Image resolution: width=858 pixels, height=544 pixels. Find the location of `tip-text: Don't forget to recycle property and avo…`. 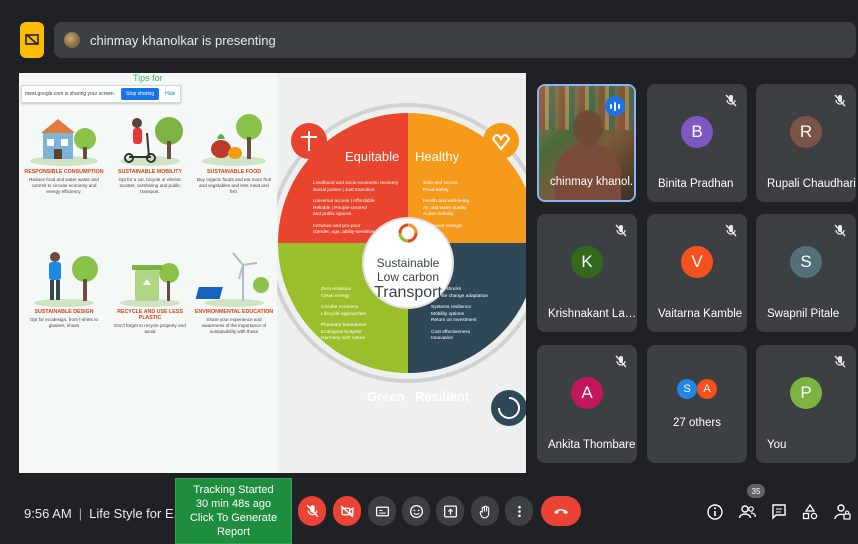

tip-text: Don't forget to recycle property and avo… is located at coordinates (150, 328).